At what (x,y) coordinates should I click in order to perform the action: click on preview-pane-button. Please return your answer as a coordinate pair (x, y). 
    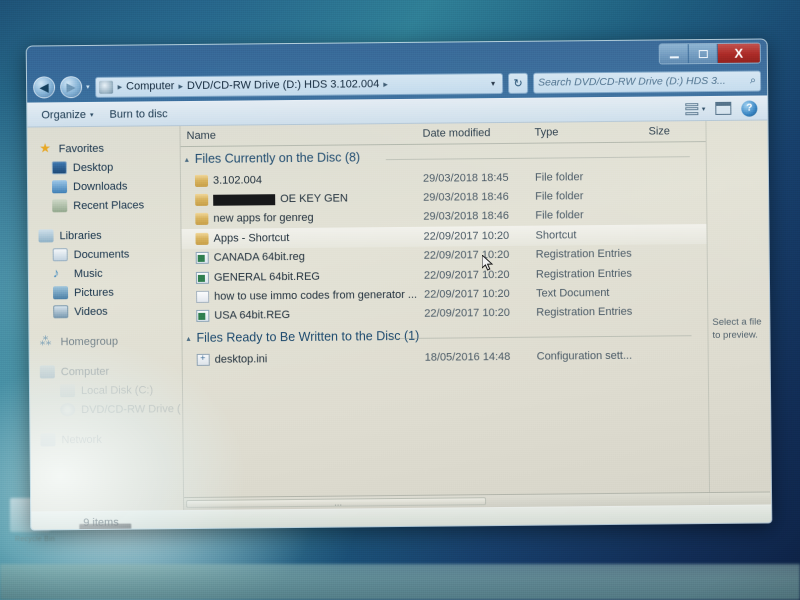
    Looking at the image, I should click on (723, 108).